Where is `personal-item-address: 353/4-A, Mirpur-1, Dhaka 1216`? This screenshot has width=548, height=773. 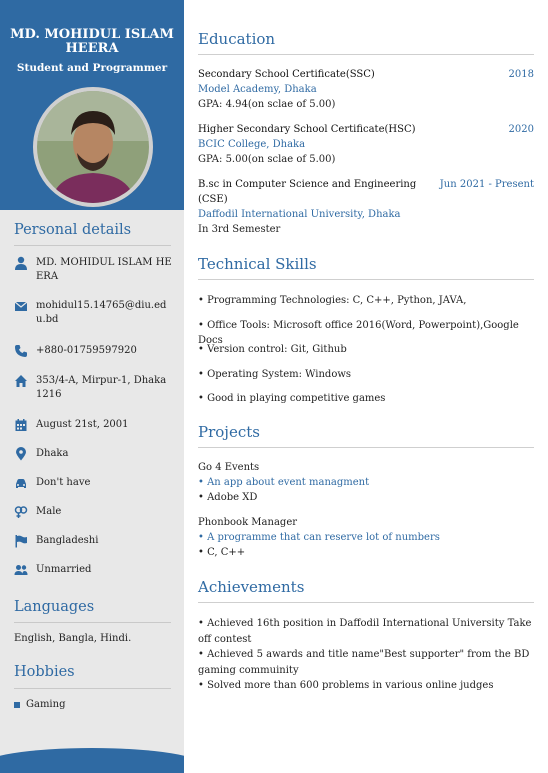
personal-item-address: 353/4-A, Mirpur-1, Dhaka 1216 is located at coordinates (94, 388).